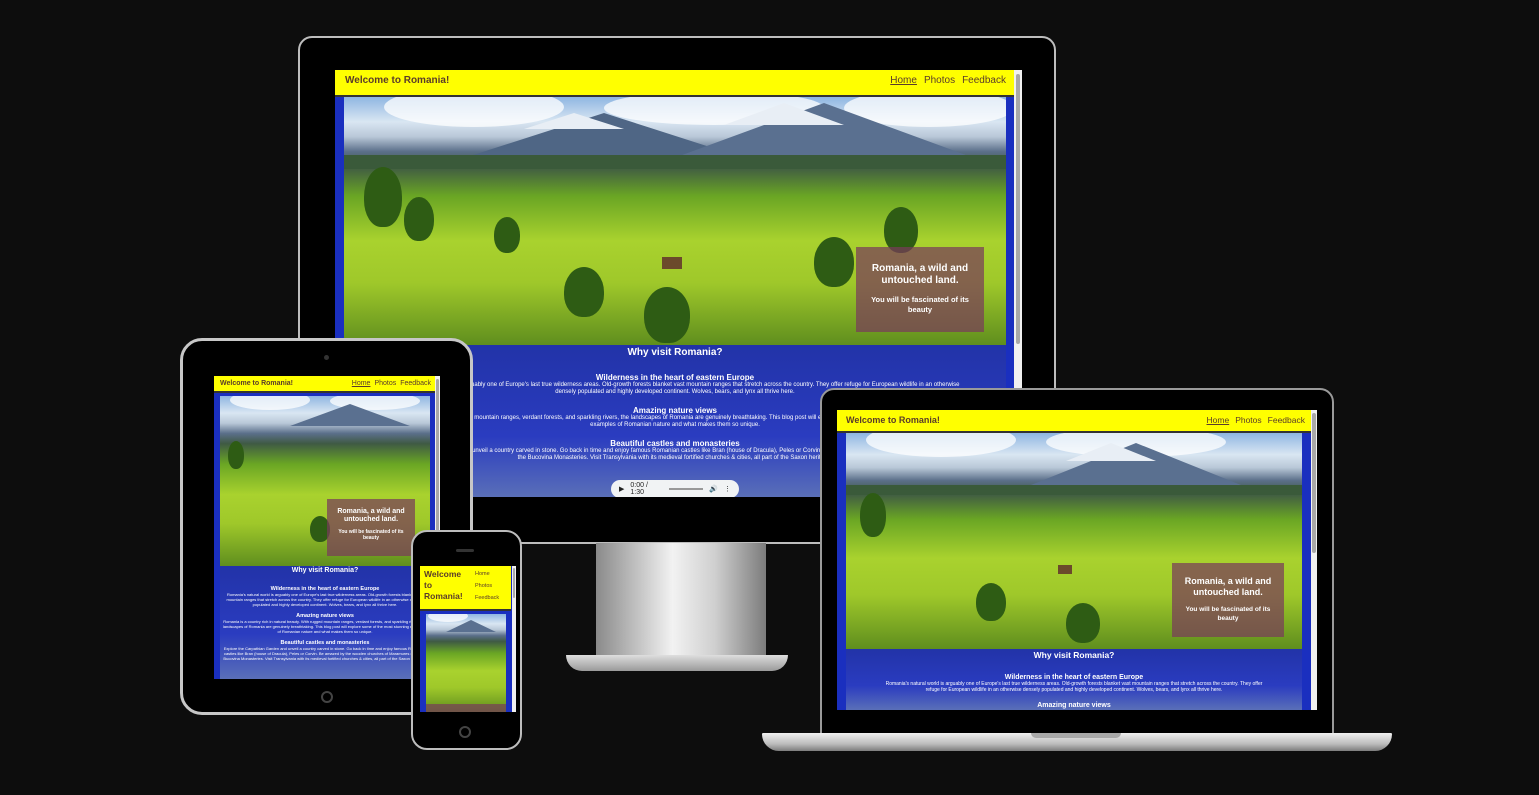  I want to click on phone-home-button, so click(465, 732).